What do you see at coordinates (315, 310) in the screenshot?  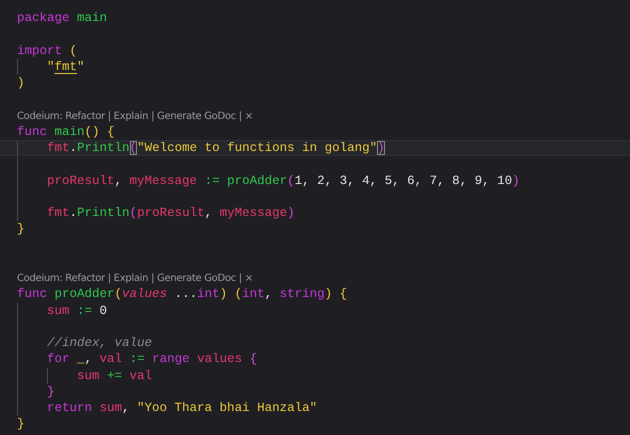 I see `code-line: sum := 0` at bounding box center [315, 310].